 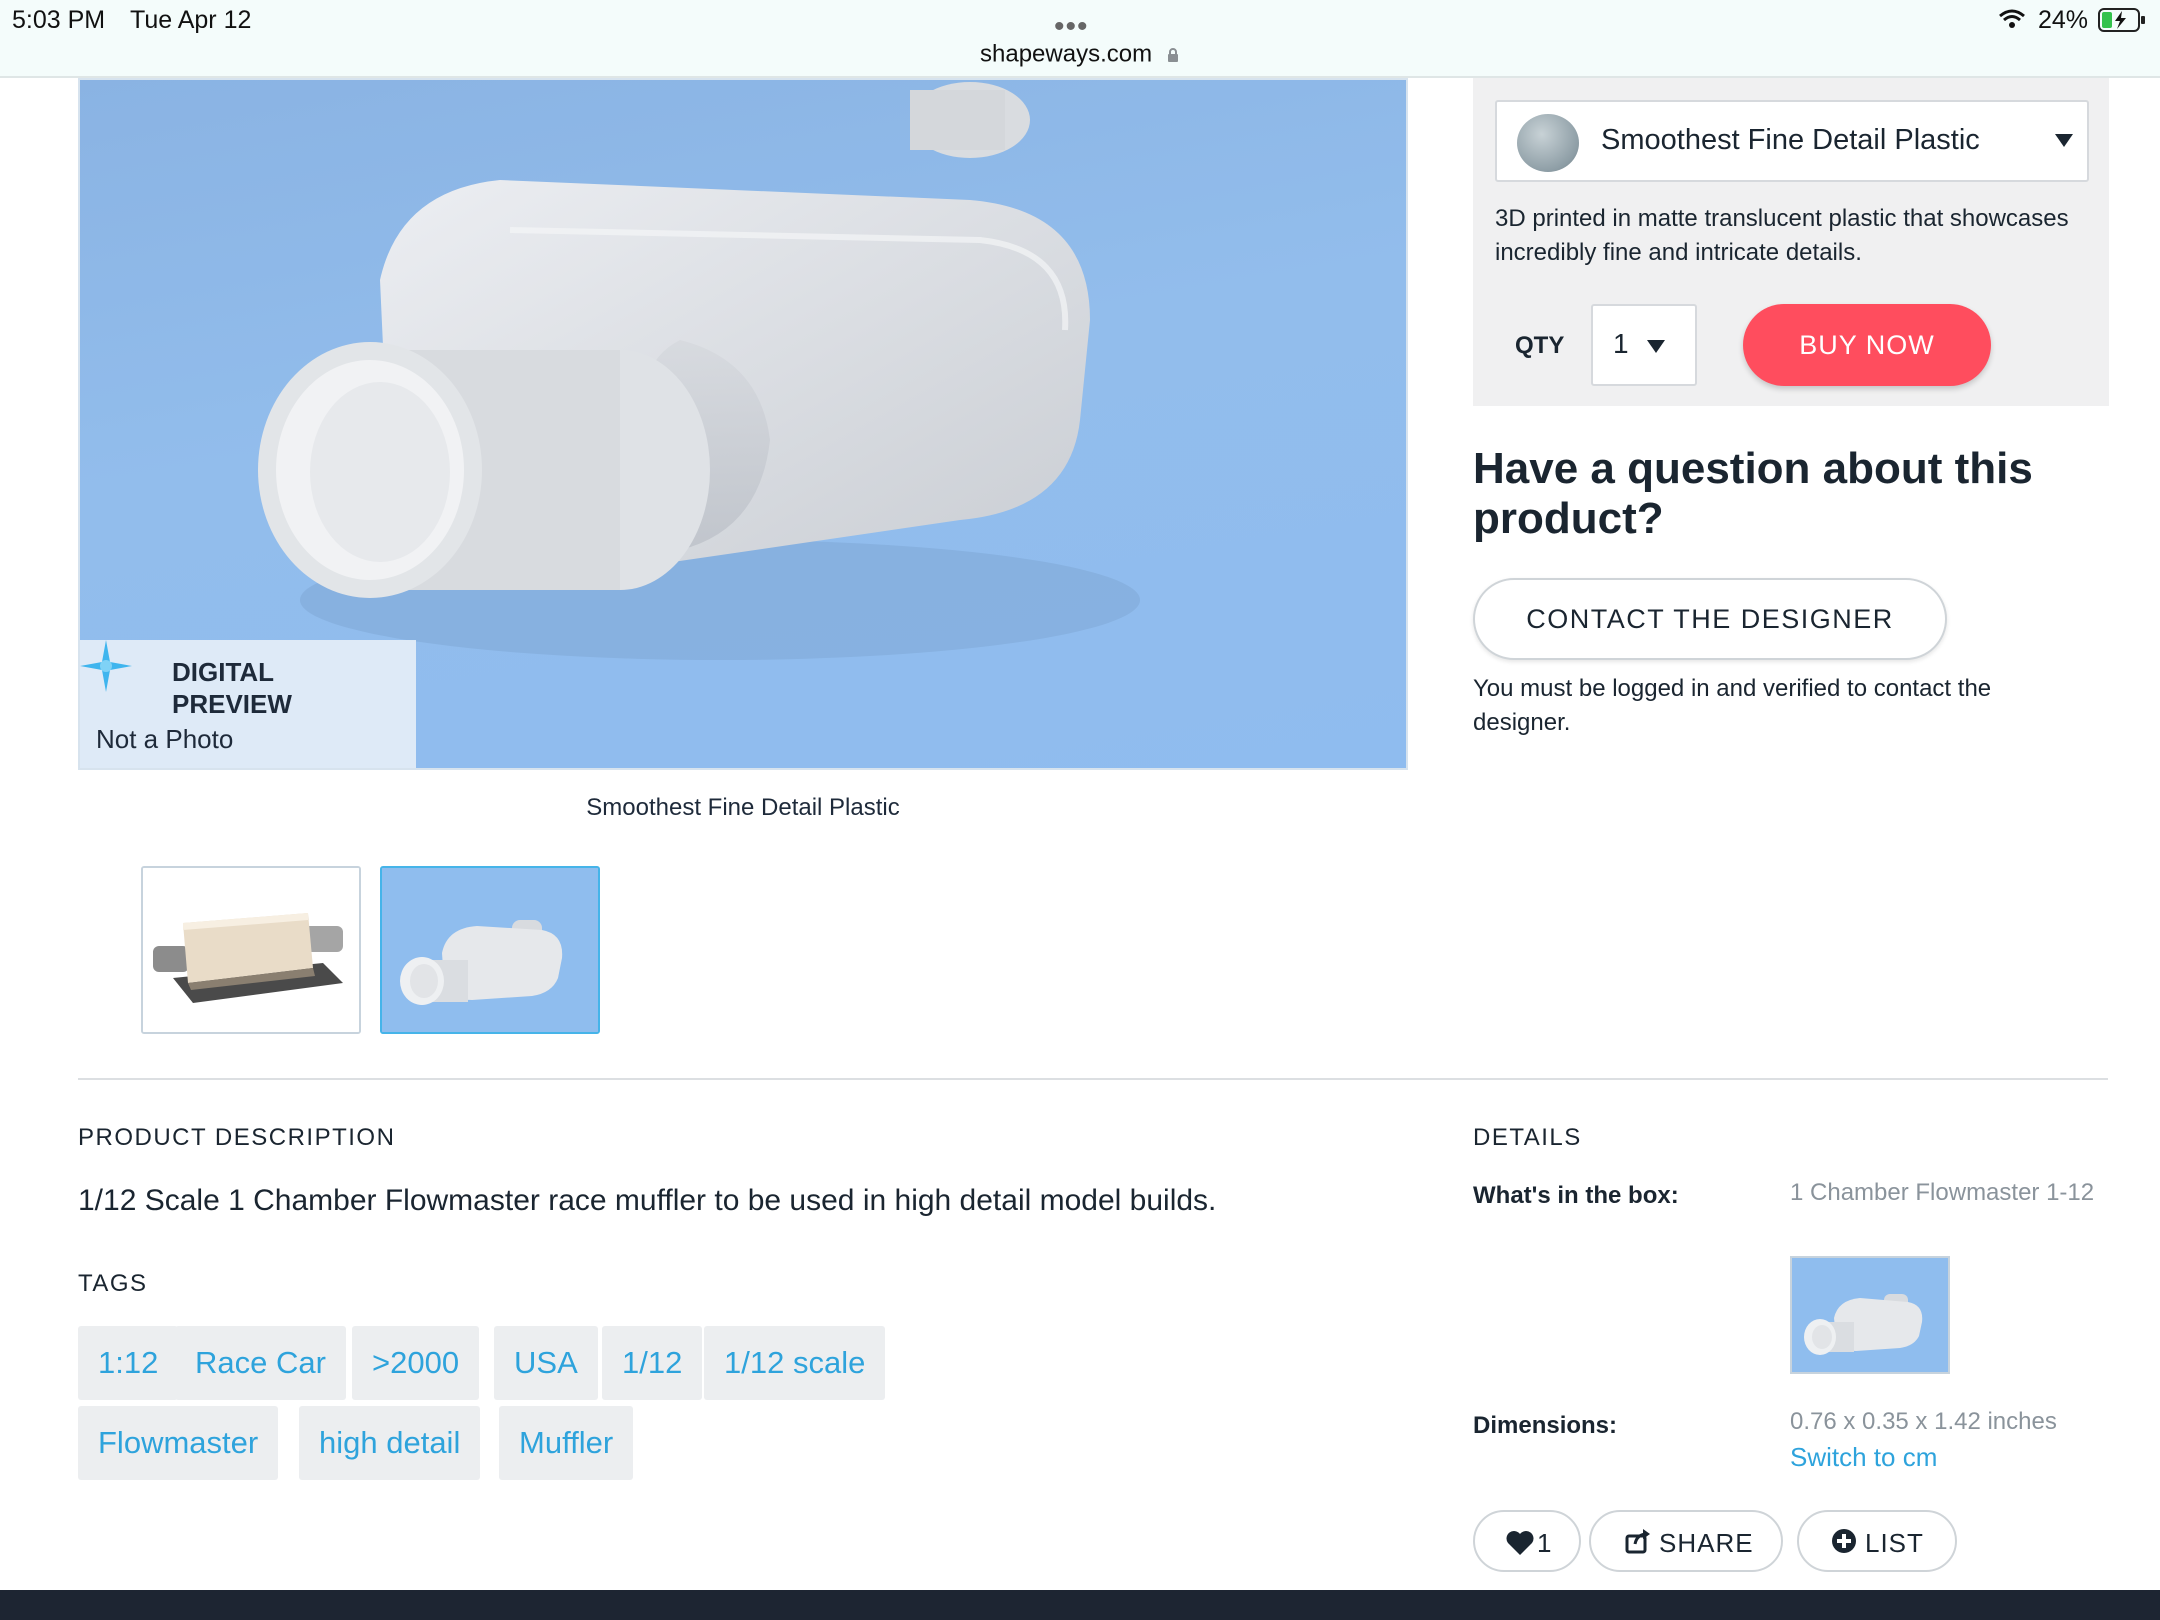 I want to click on qty-value: 1, so click(x=1621, y=343).